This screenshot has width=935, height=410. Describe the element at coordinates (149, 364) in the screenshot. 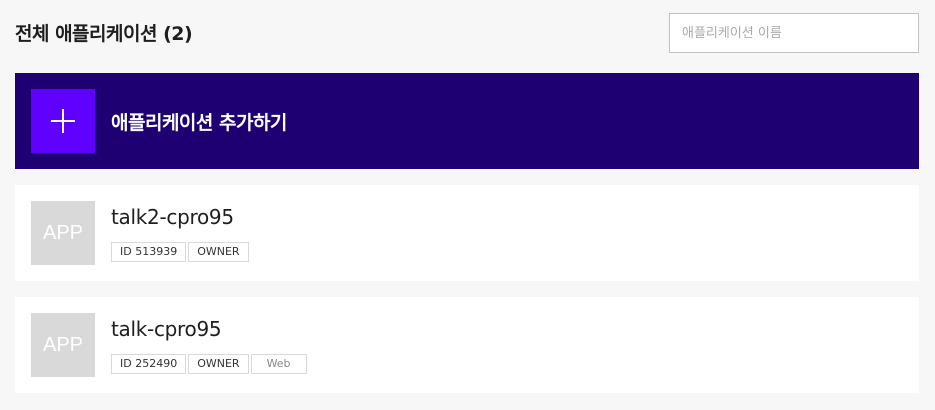

I see `app-id-tag: ID 252490` at that location.